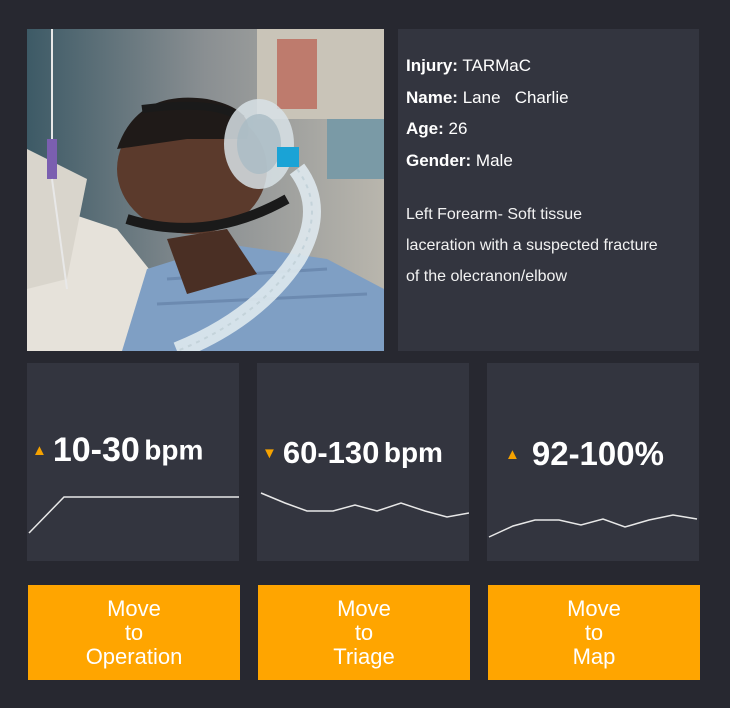 This screenshot has width=730, height=708. I want to click on name-label: Name:, so click(432, 97).